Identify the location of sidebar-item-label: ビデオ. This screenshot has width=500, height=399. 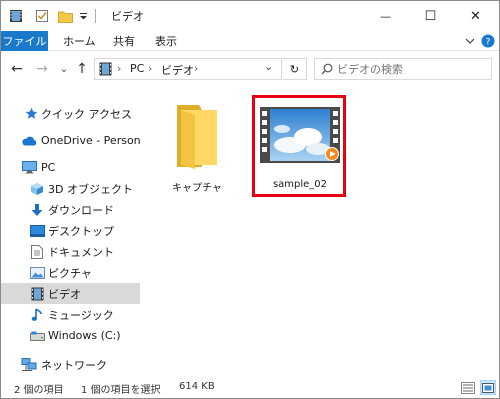
(64, 294).